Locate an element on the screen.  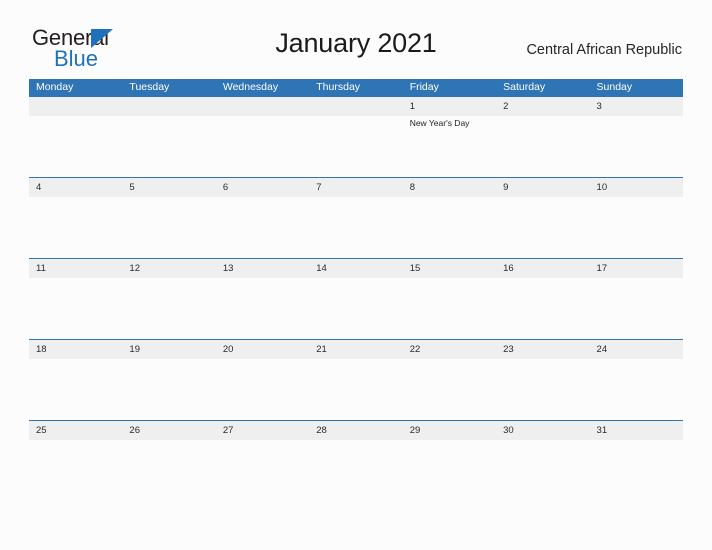
week-row: 4 5 6 7 8 9 10 is located at coordinates (356, 217).